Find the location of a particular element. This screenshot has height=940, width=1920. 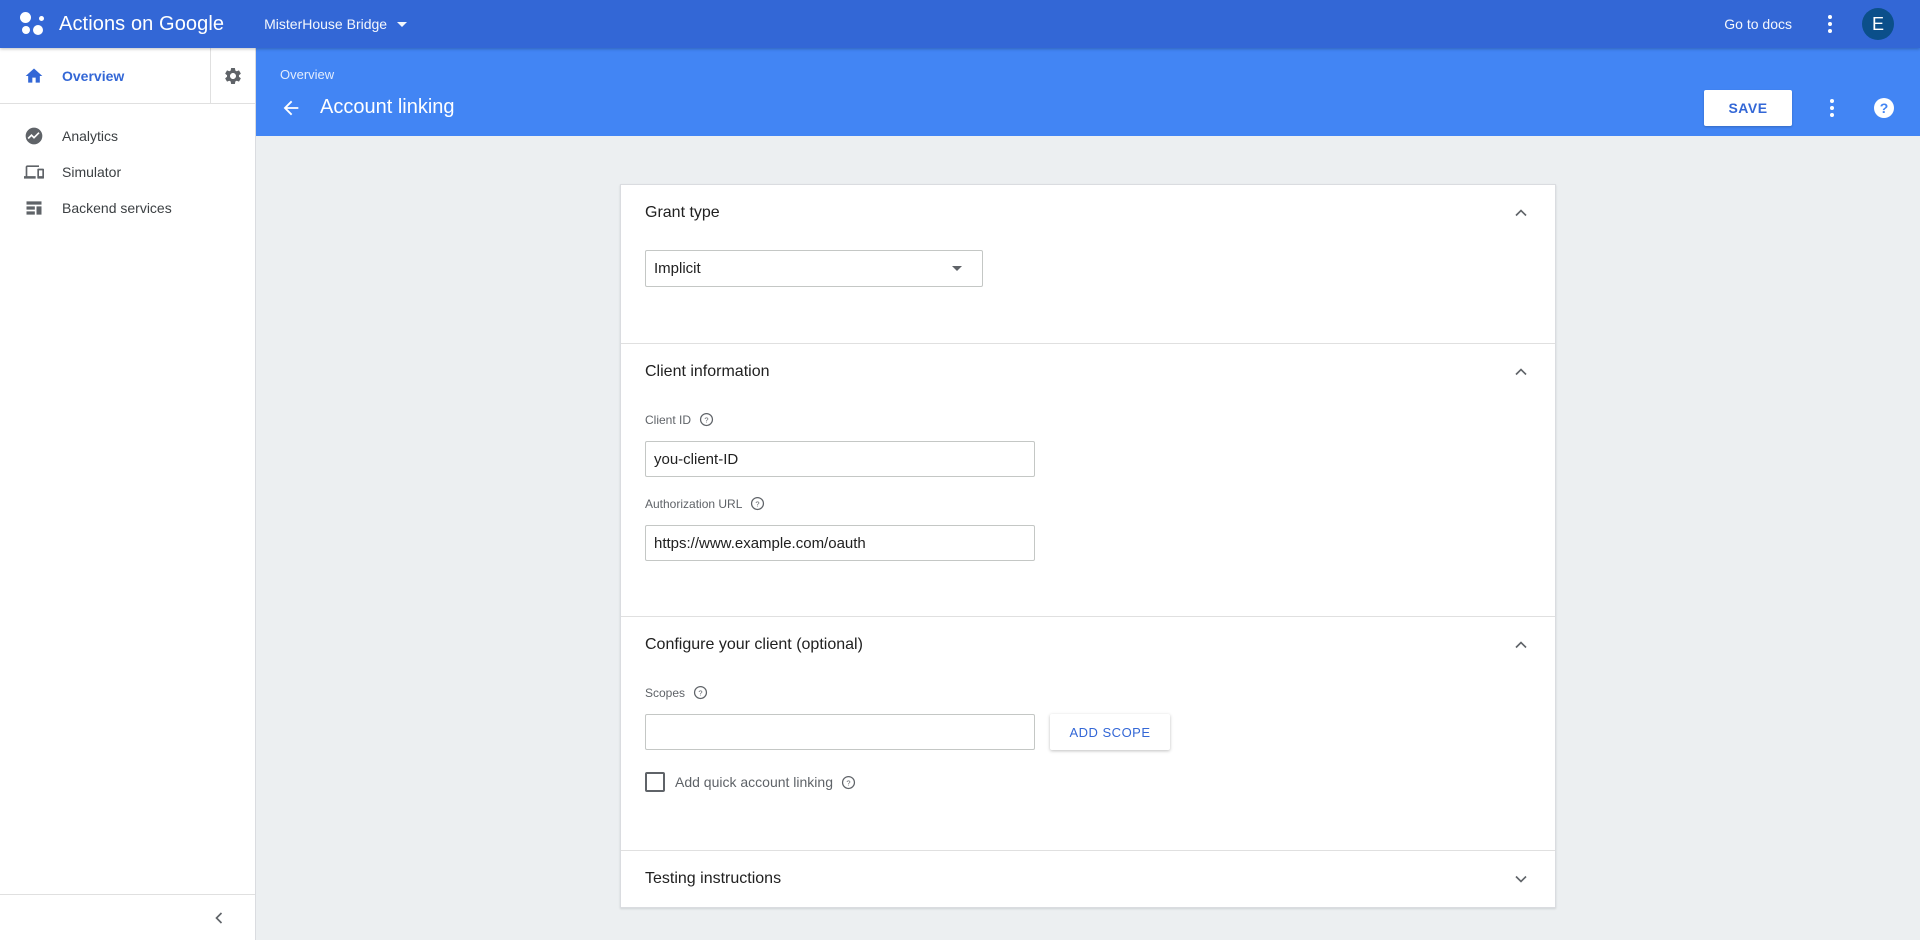

home-icon is located at coordinates (34, 75).